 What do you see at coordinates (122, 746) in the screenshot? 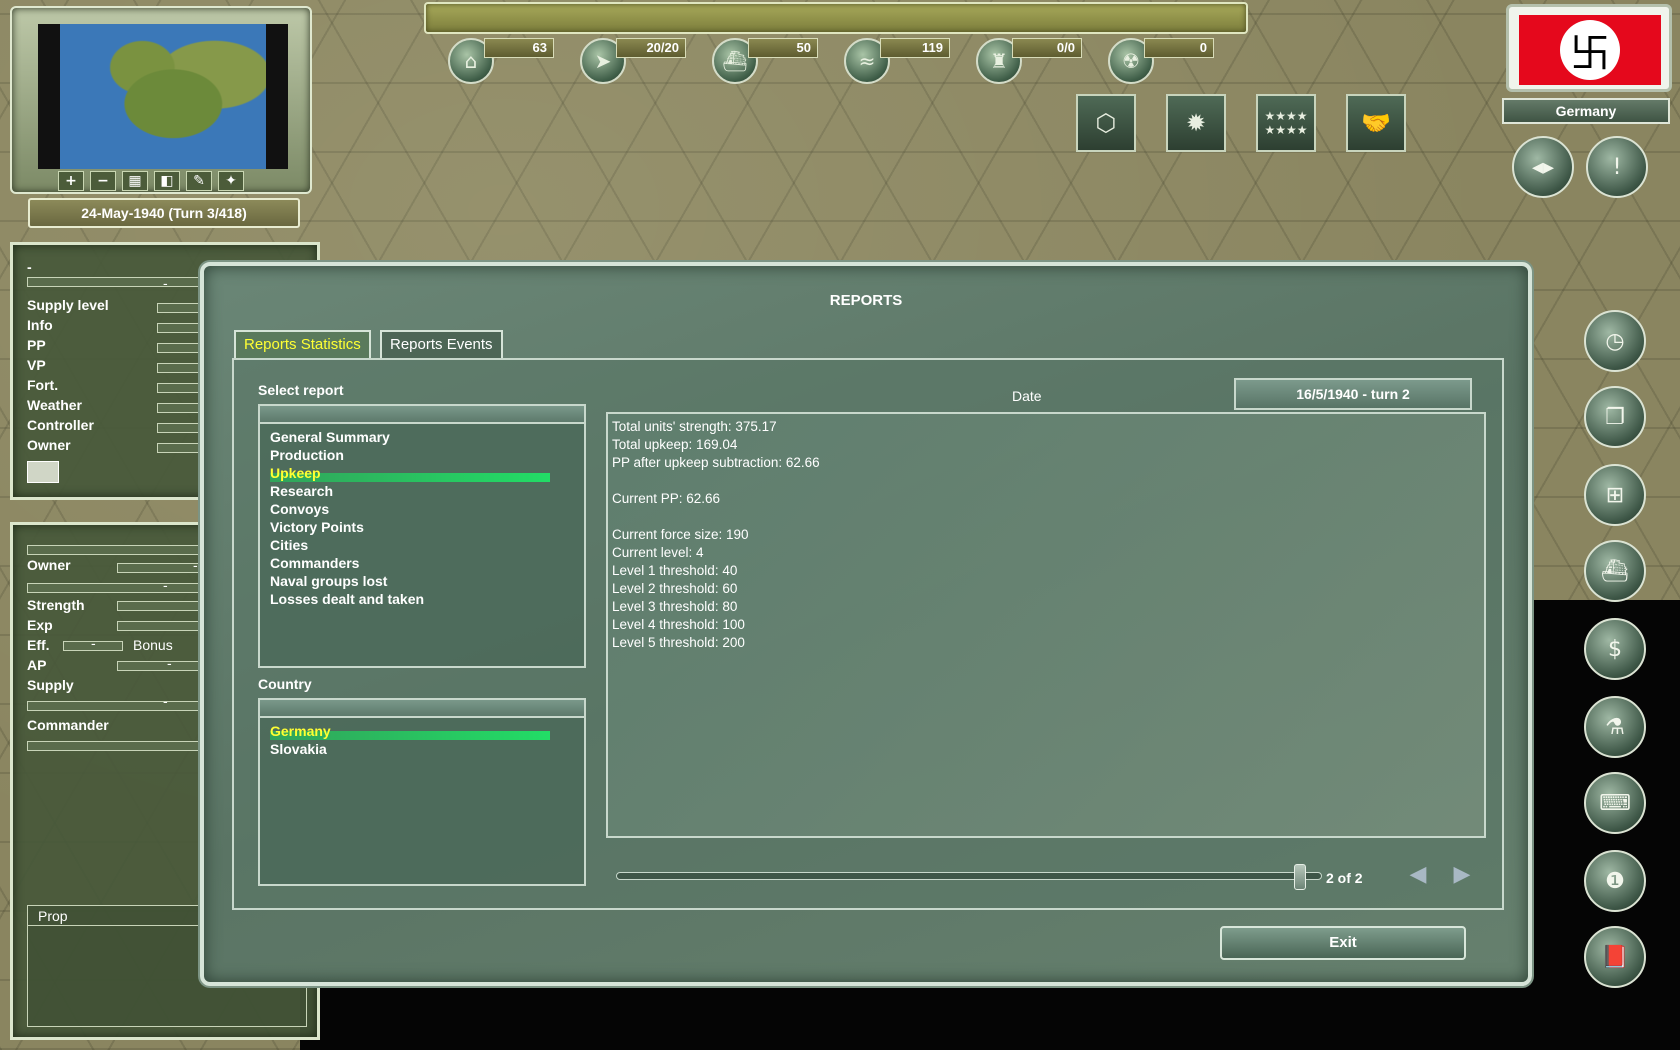
I see `commander-bar` at bounding box center [122, 746].